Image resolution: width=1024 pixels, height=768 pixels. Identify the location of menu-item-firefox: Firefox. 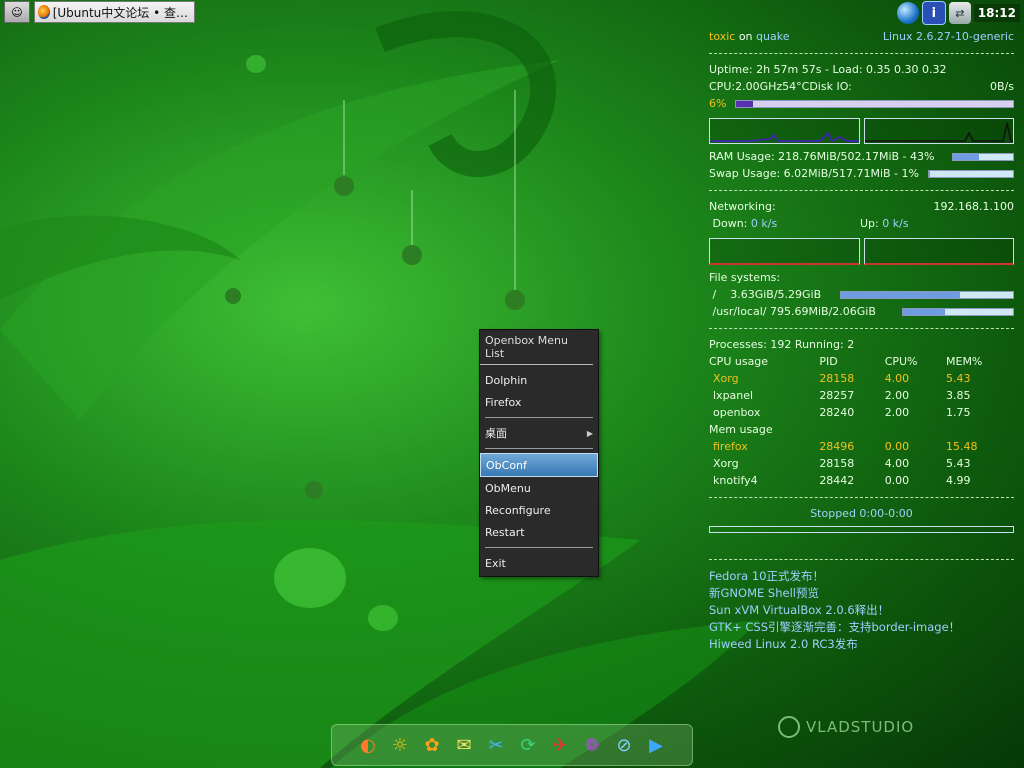
(539, 402).